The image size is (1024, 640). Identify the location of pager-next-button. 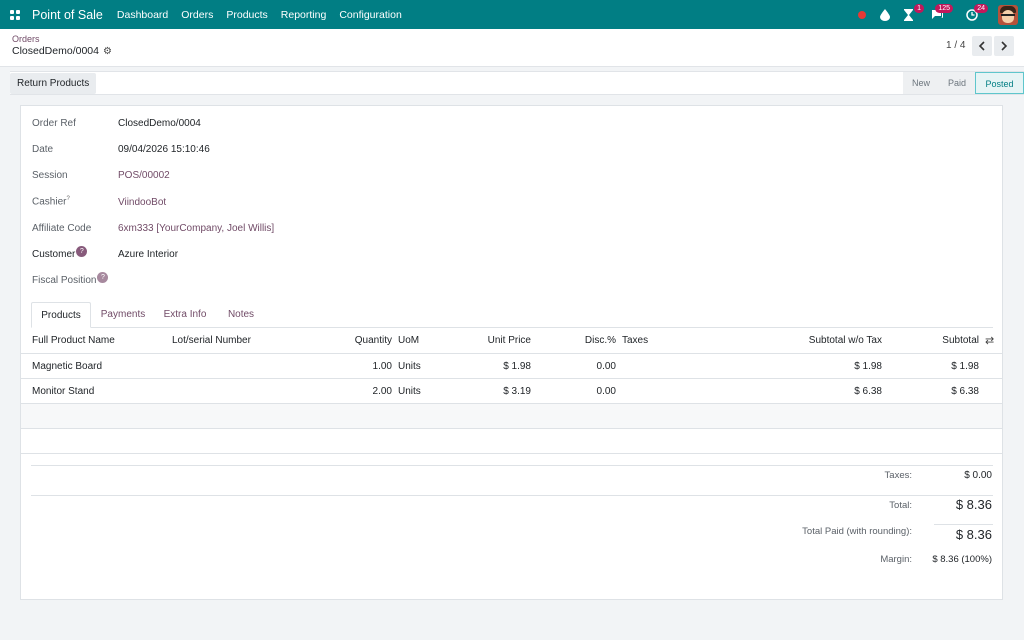
(1004, 46).